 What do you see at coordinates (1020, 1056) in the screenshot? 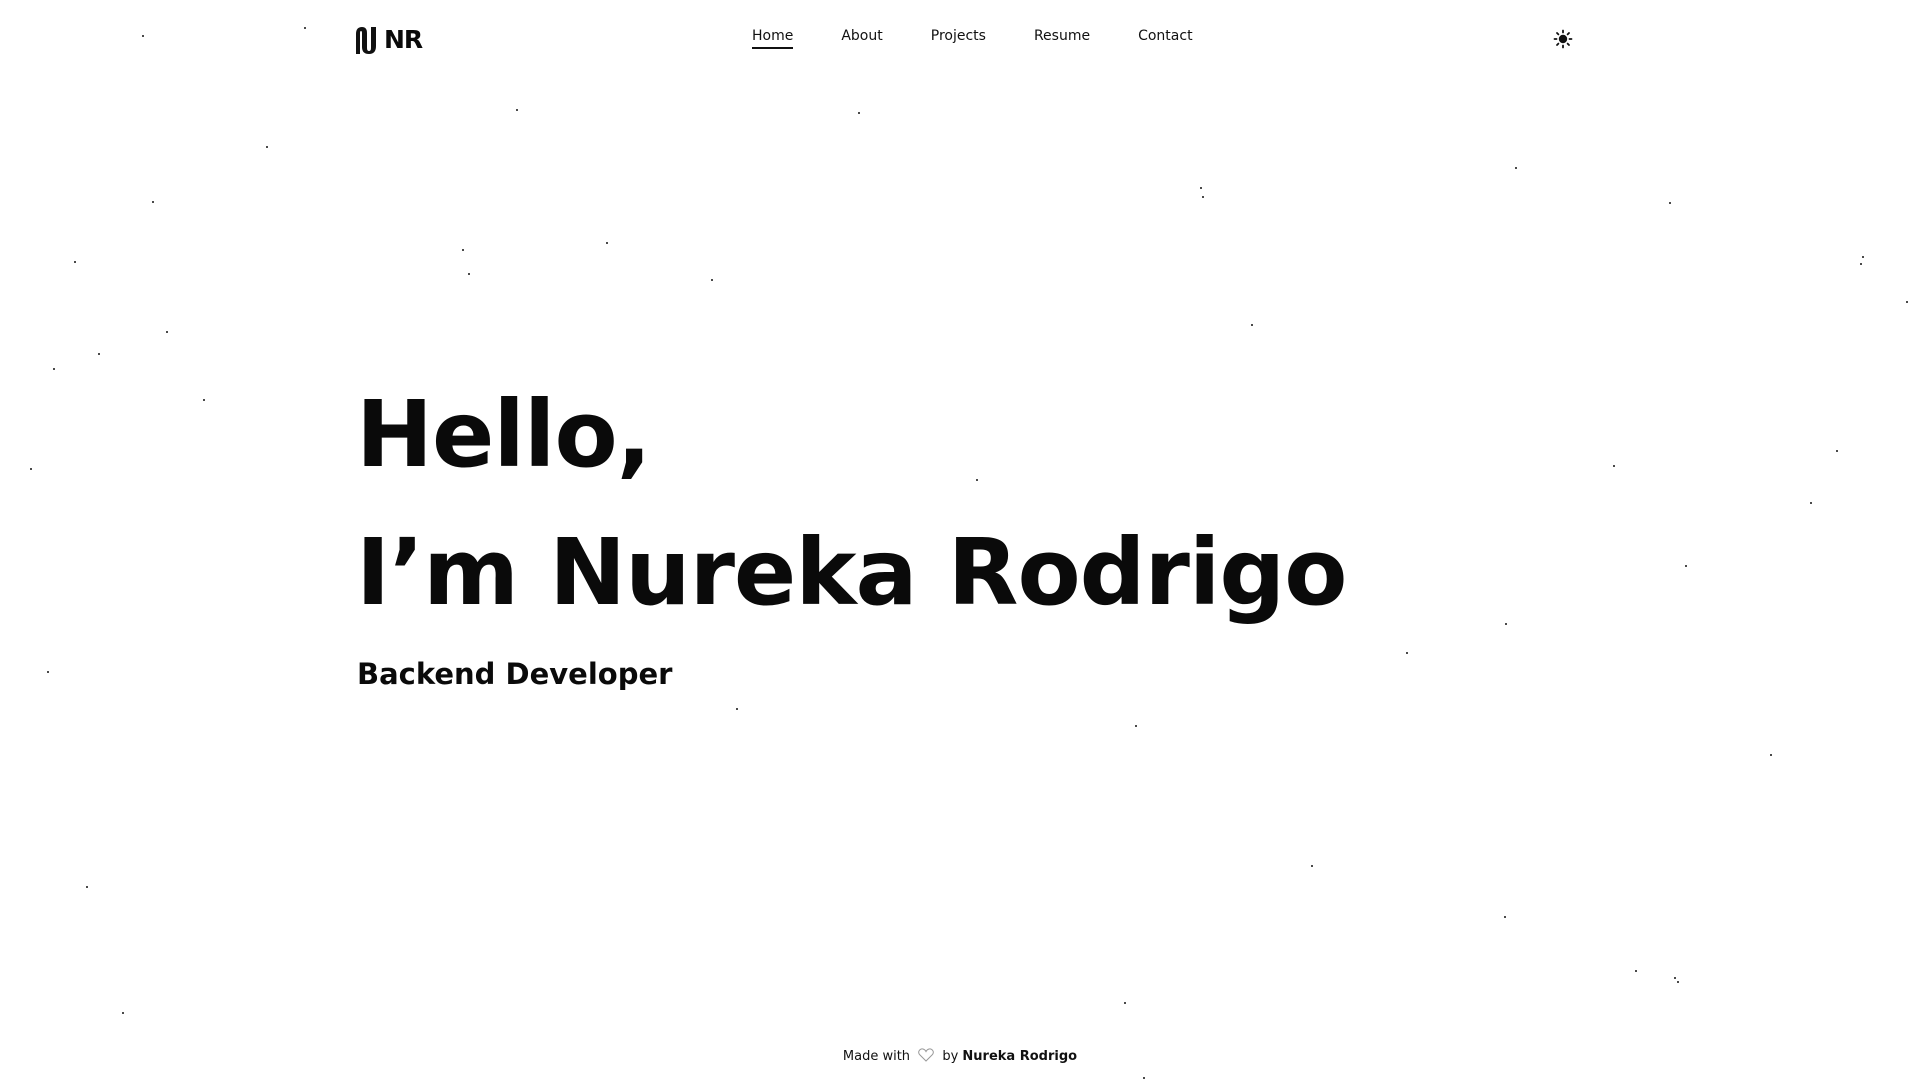
I see `footer-author: Nureka Rodrigo` at bounding box center [1020, 1056].